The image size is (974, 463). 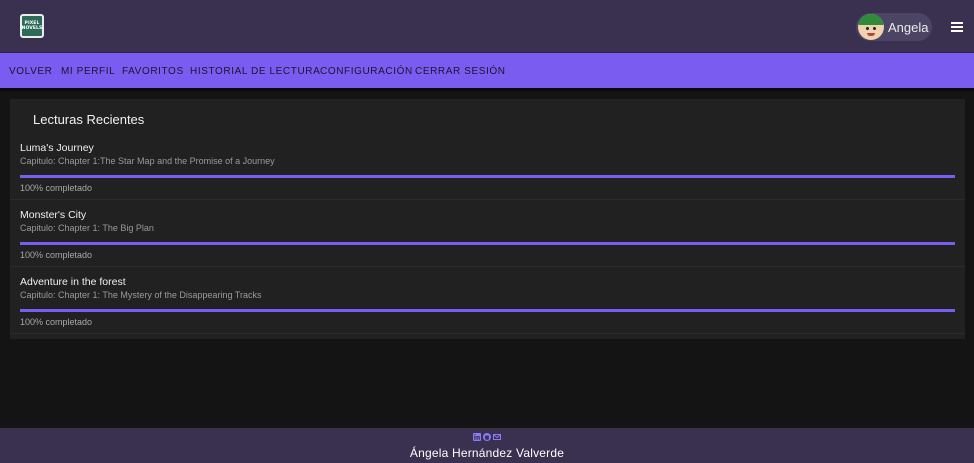 I want to click on nav-configuracion: CONFIGURACIÓN, so click(x=366, y=71).